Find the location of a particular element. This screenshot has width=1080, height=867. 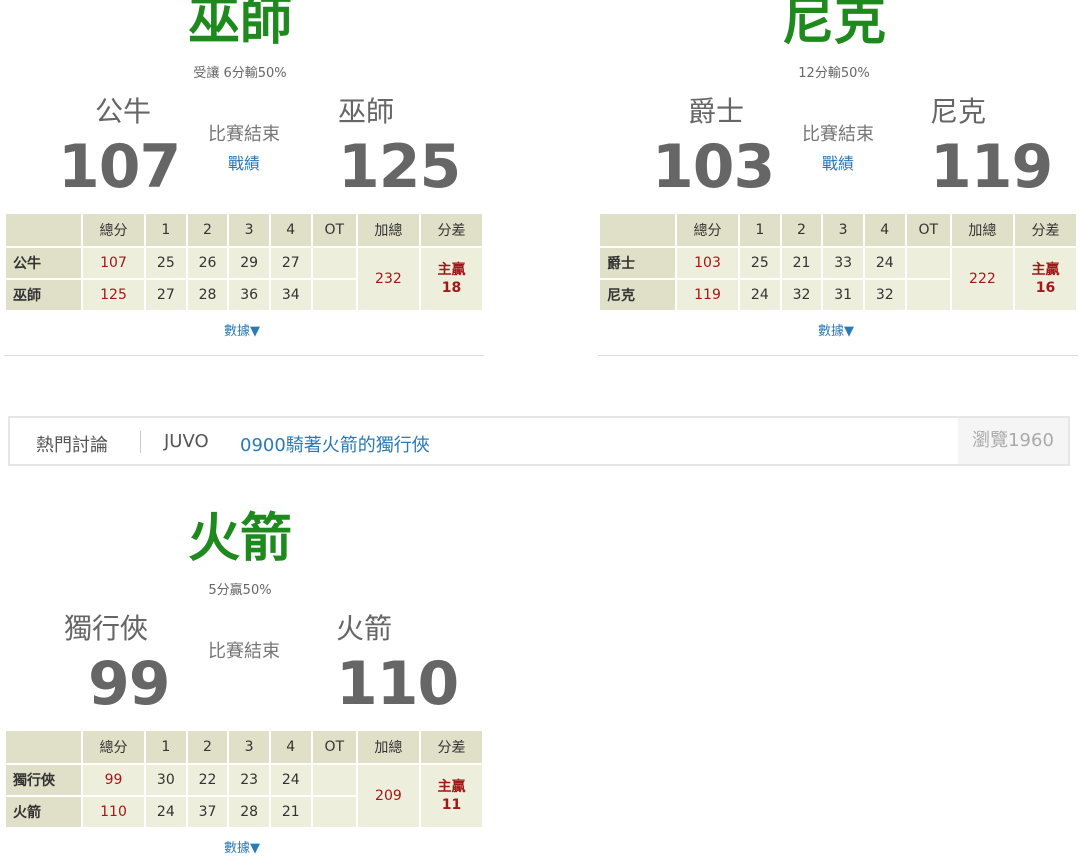

team-cell: 巫師 is located at coordinates (43, 295).